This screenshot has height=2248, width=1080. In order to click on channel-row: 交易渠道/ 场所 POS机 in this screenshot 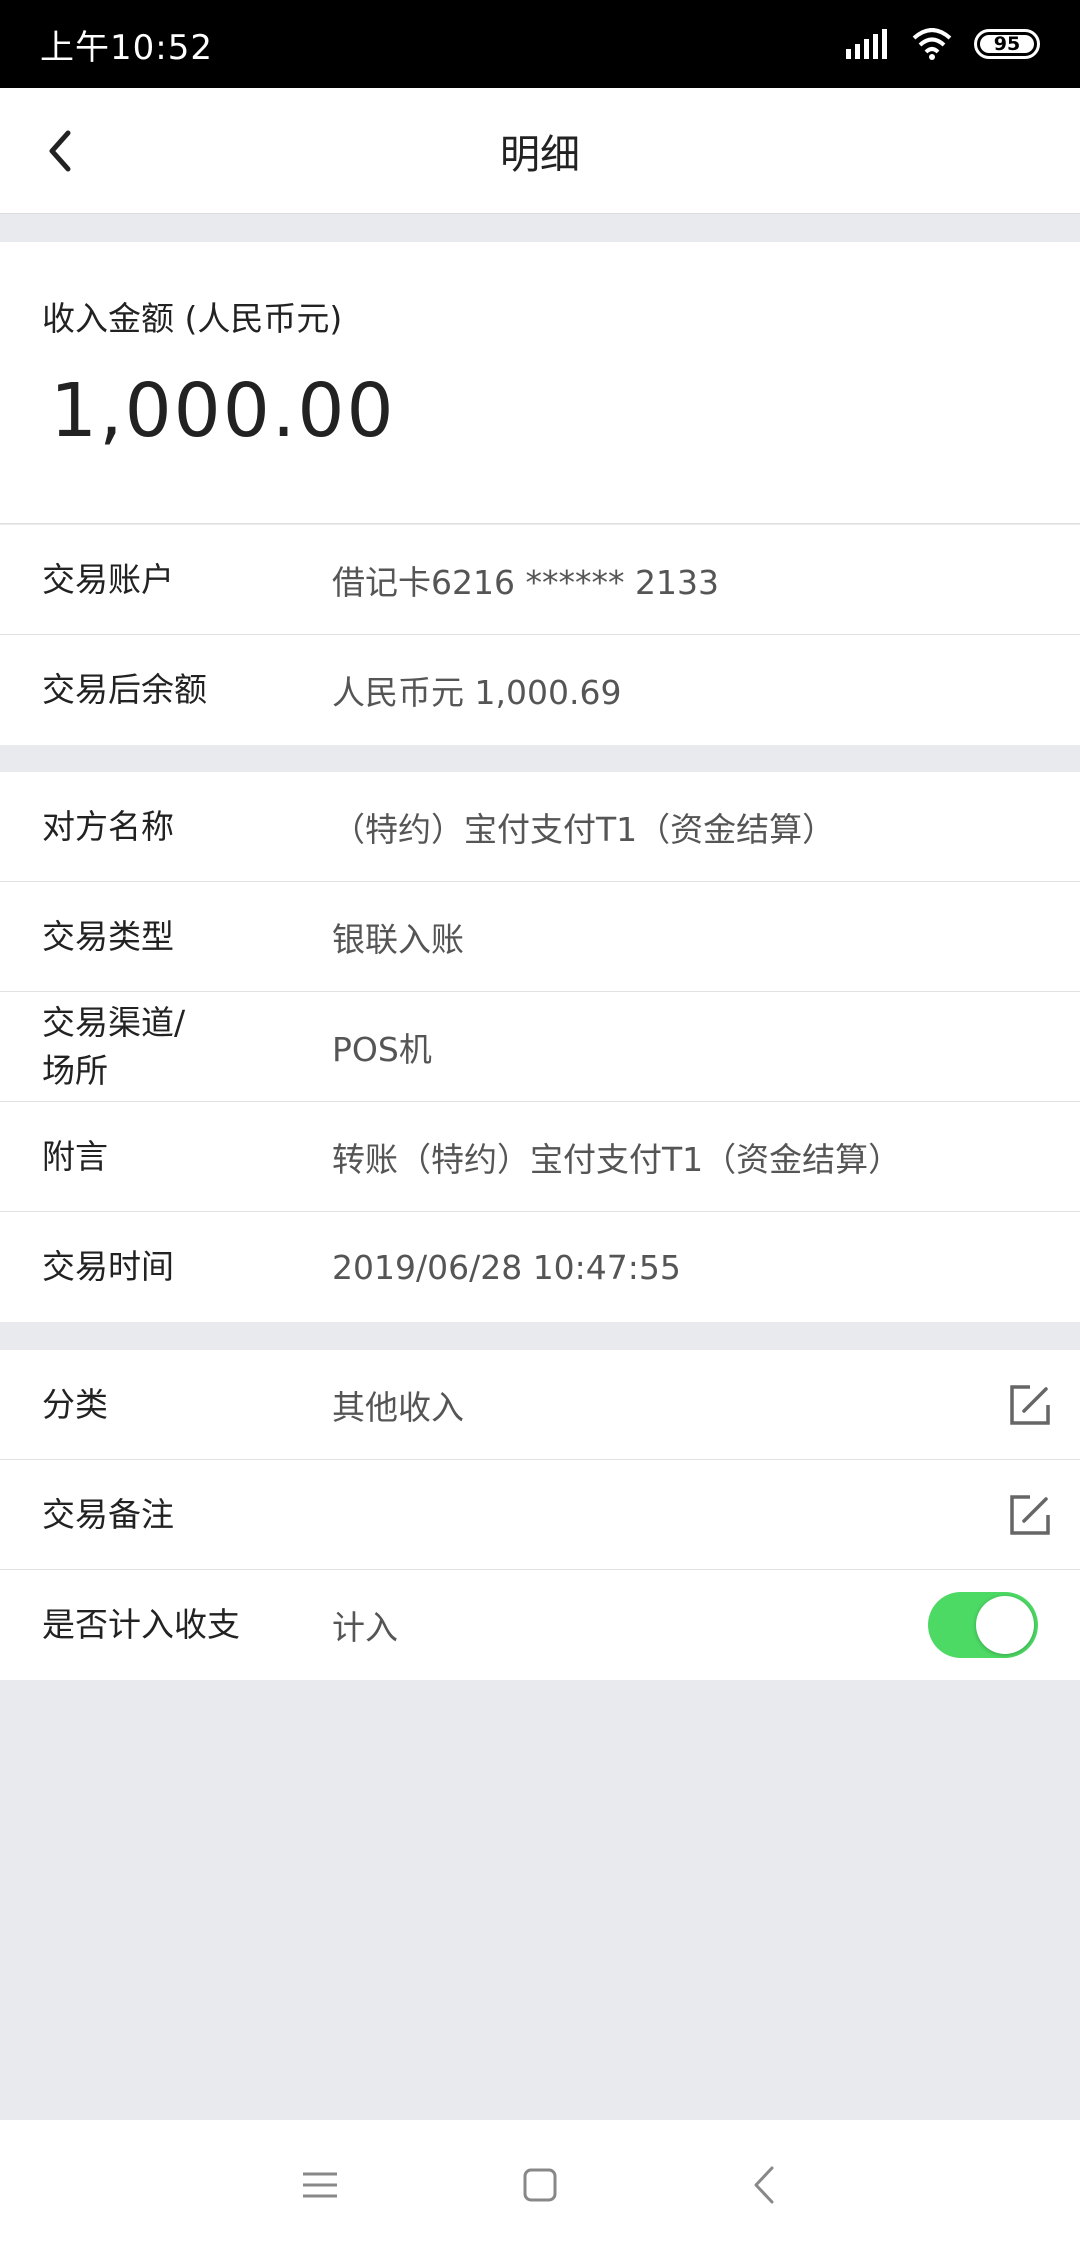, I will do `click(540, 1047)`.